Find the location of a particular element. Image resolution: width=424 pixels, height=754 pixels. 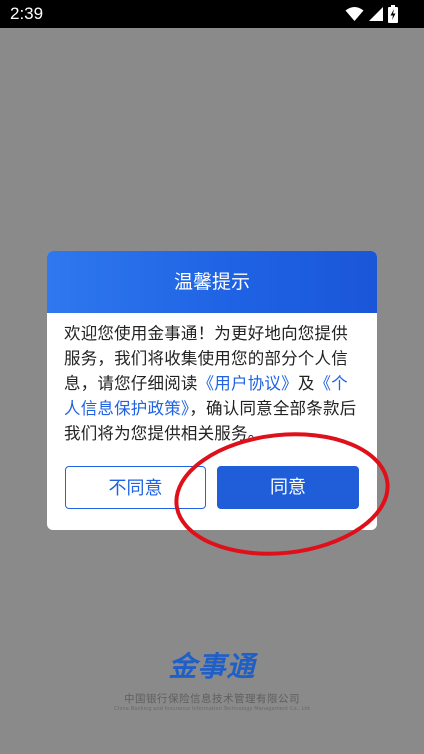

agree-button: 同意 is located at coordinates (288, 487).